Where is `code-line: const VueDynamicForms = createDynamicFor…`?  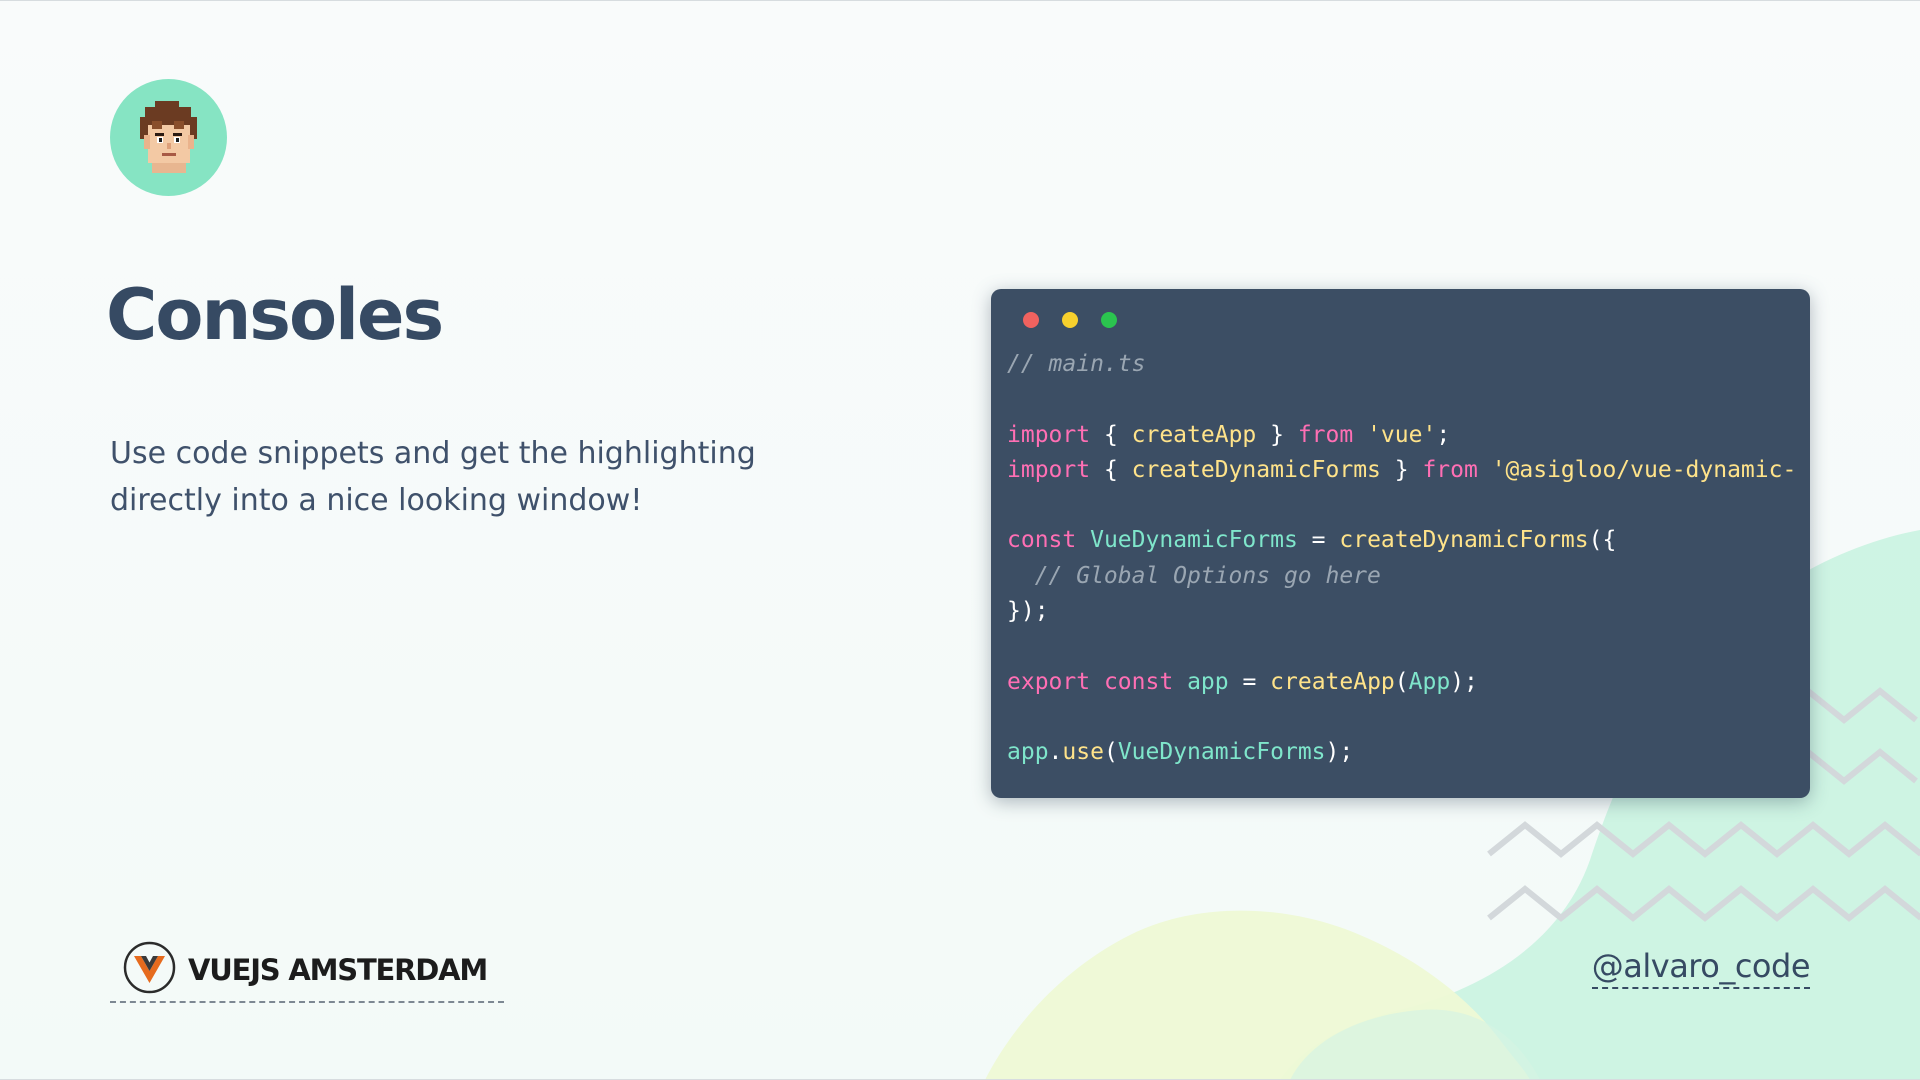 code-line: const VueDynamicForms = createDynamicFor… is located at coordinates (1401, 540).